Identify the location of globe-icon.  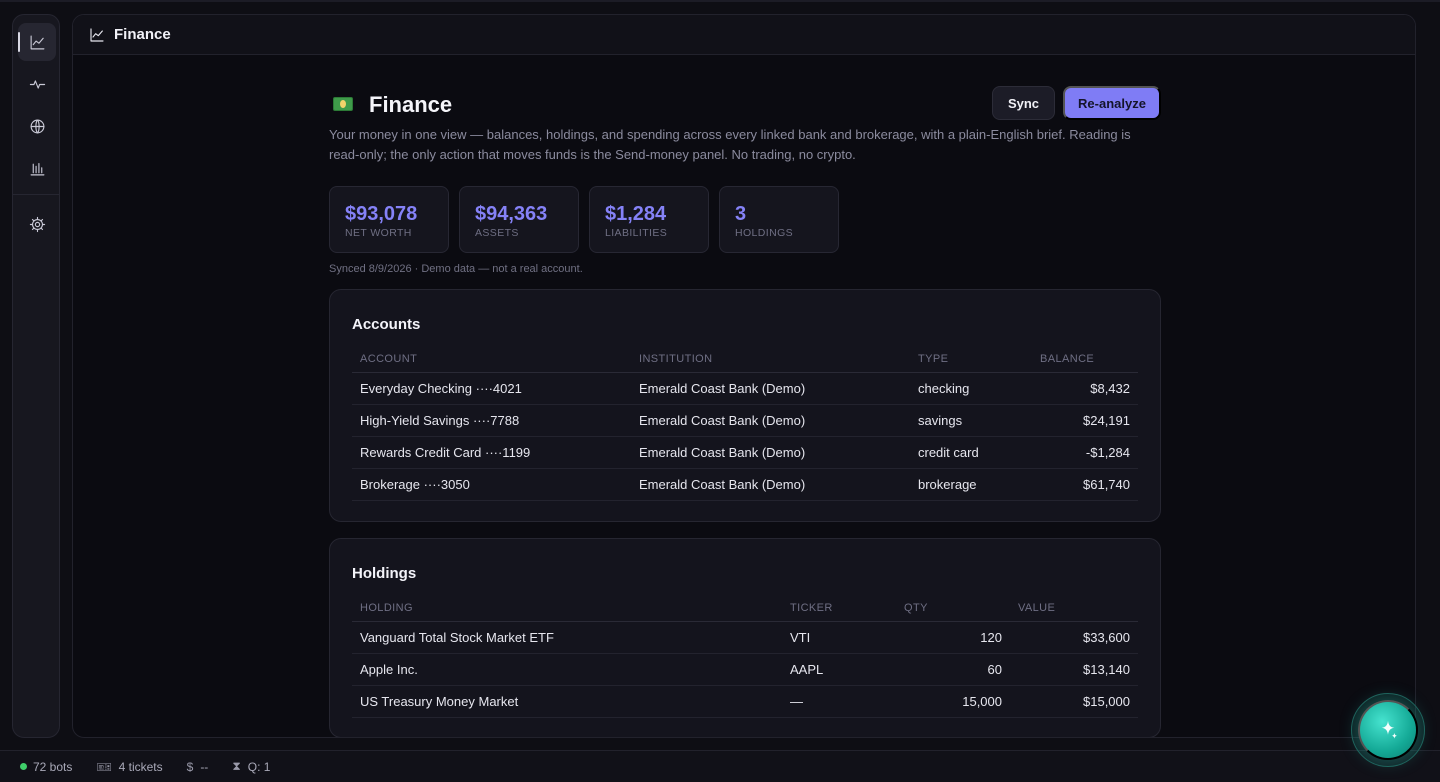
(37, 126).